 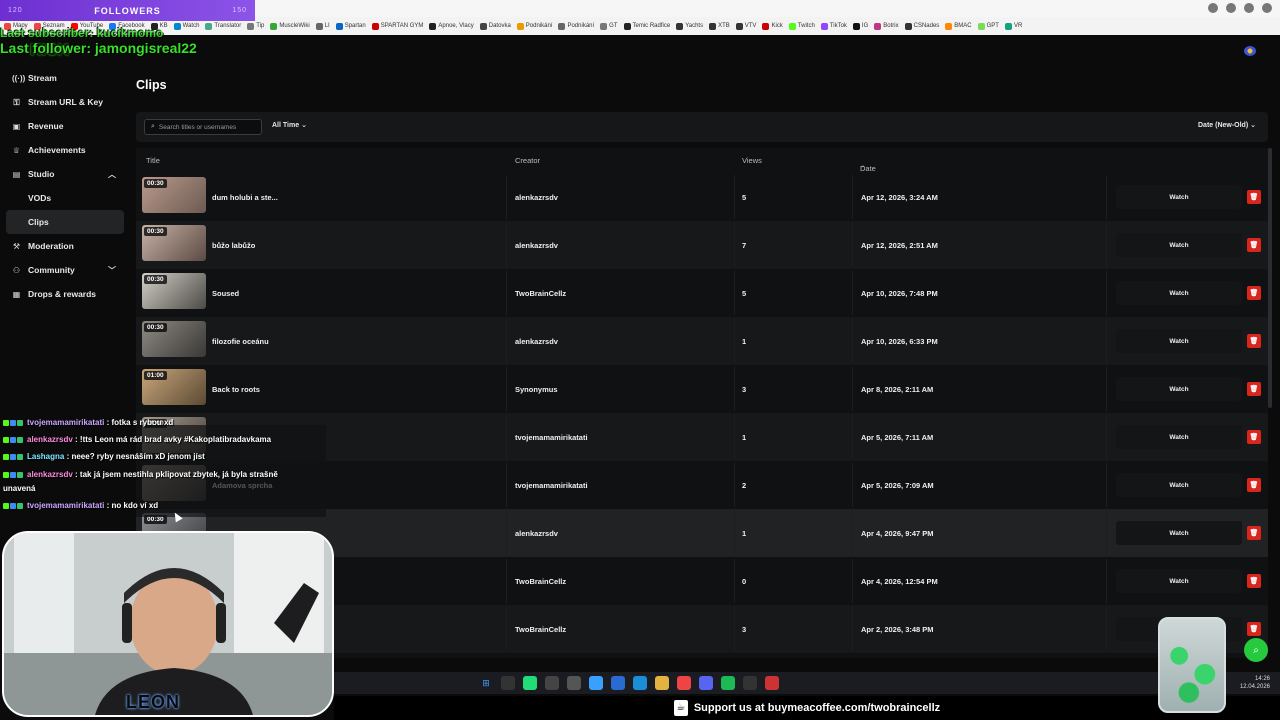 What do you see at coordinates (225, 293) in the screenshot?
I see `clip-title: Soused` at bounding box center [225, 293].